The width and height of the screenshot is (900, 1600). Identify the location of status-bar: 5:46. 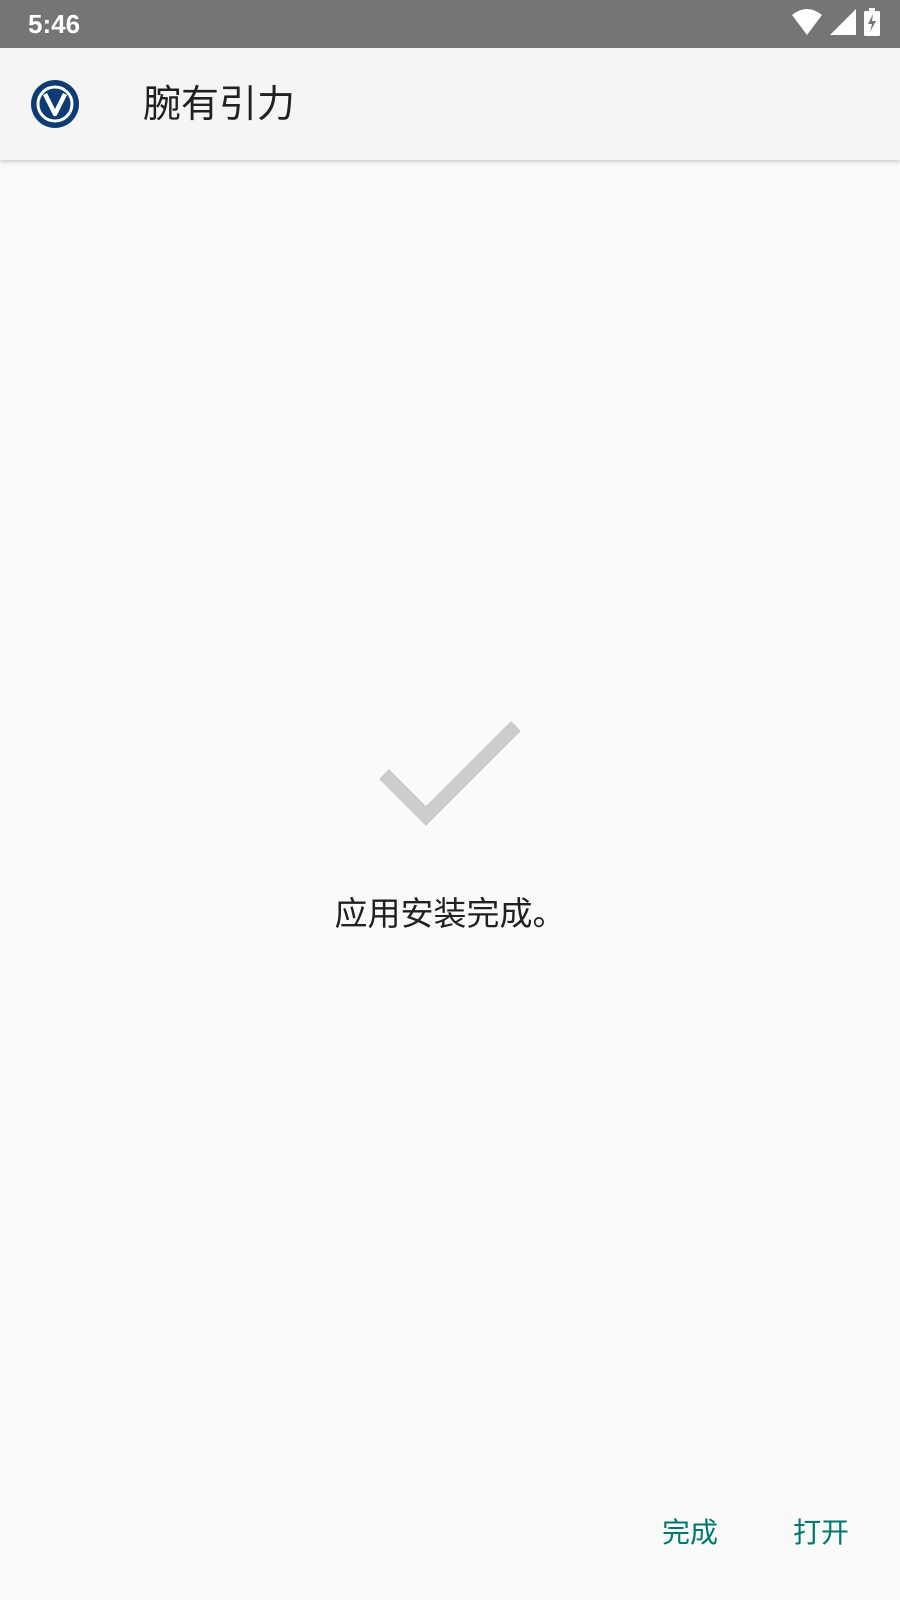
(450, 24).